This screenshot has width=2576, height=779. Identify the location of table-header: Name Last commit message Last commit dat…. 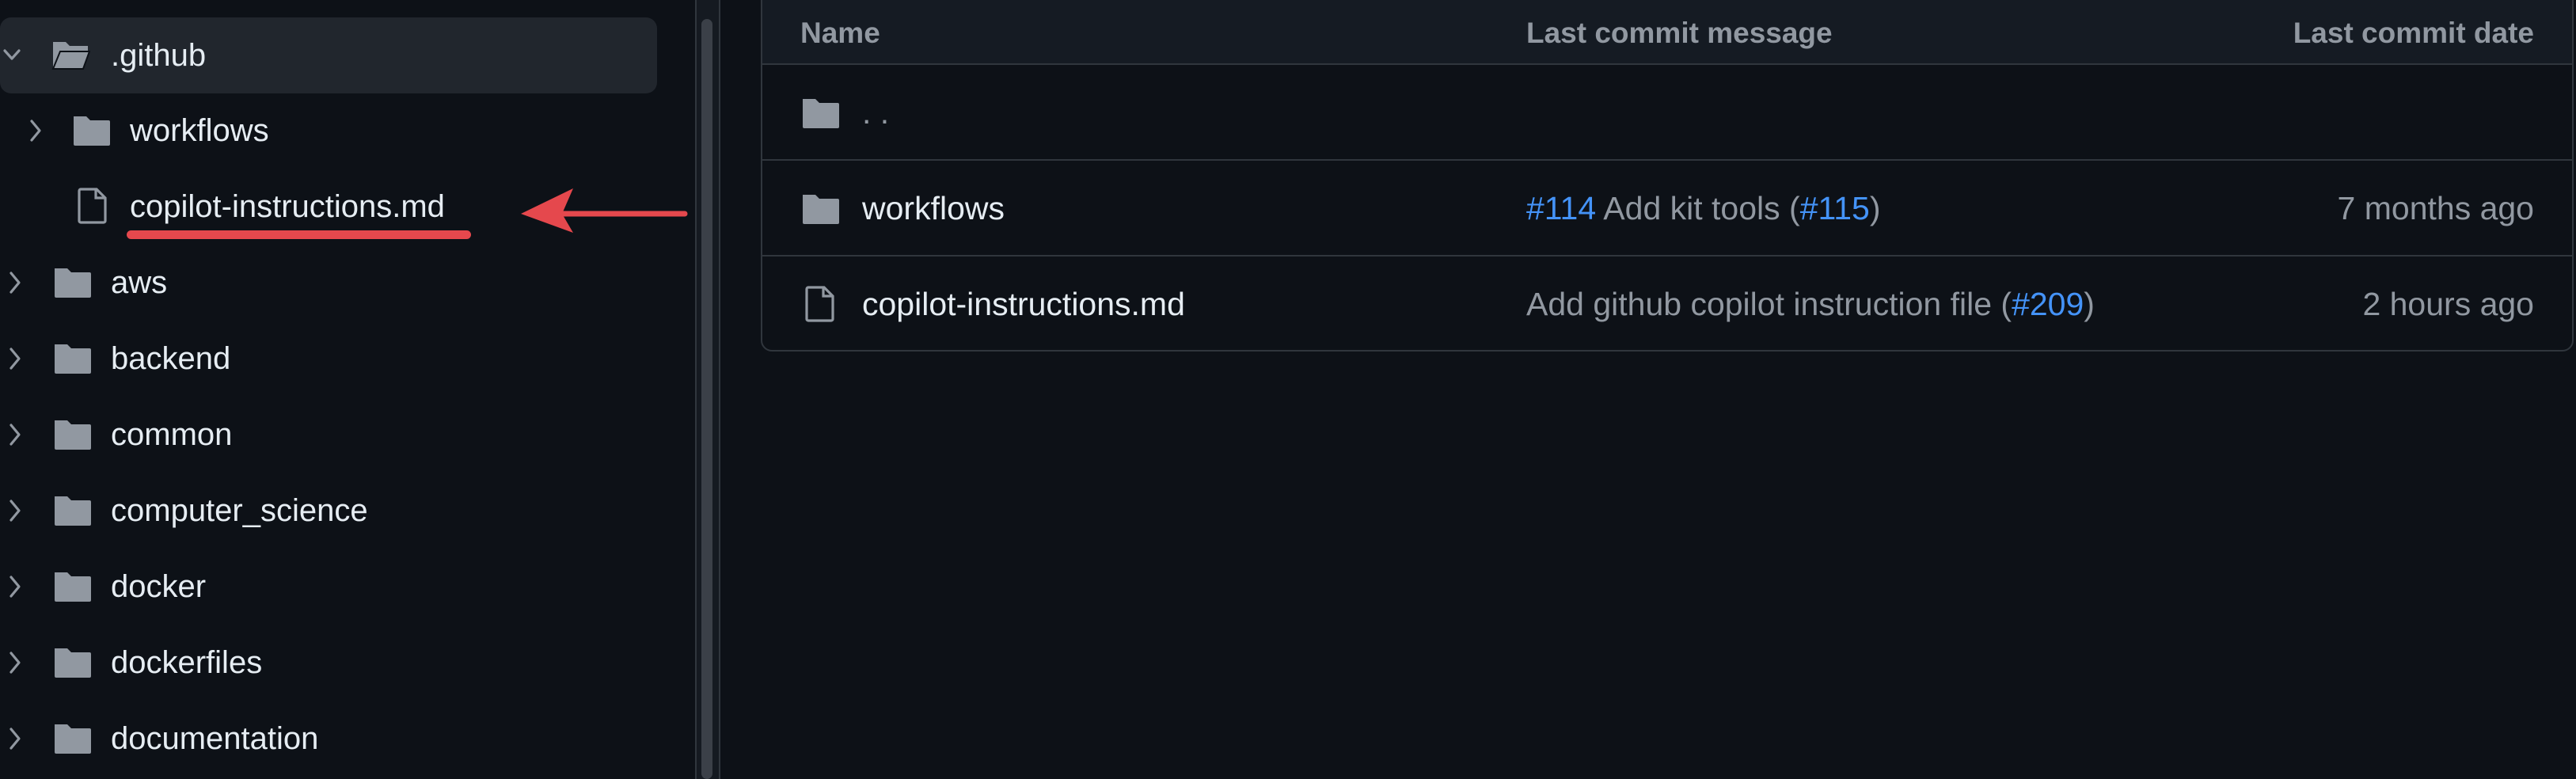
(1667, 32).